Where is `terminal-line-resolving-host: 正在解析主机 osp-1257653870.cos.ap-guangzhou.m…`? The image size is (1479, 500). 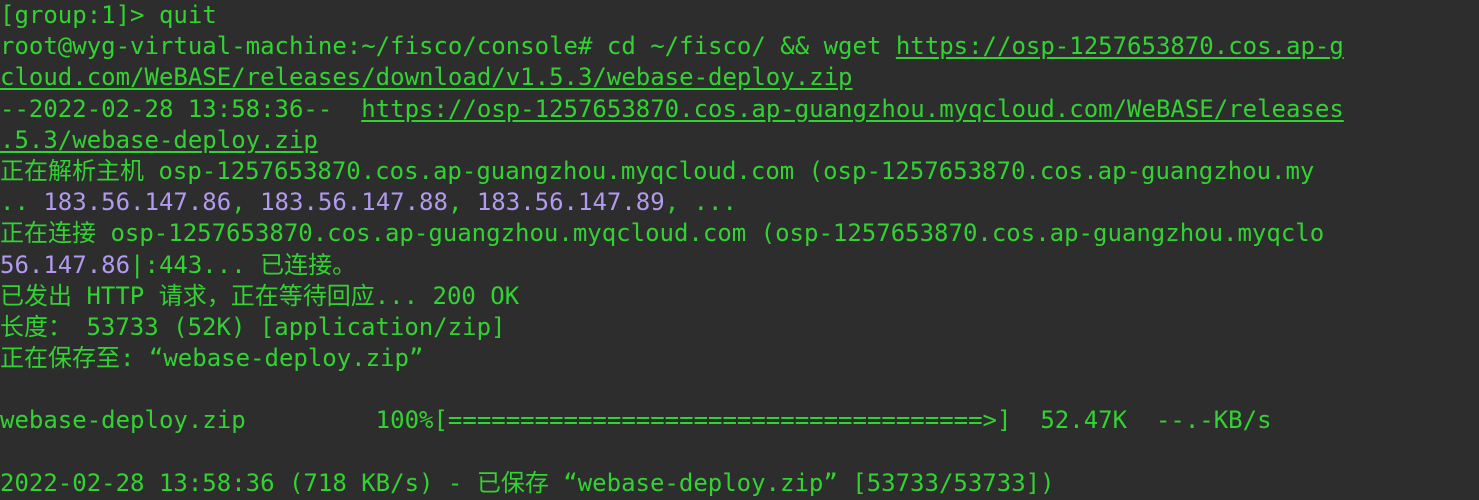 terminal-line-resolving-host: 正在解析主机 osp-1257653870.cos.ap-guangzhou.m… is located at coordinates (657, 170).